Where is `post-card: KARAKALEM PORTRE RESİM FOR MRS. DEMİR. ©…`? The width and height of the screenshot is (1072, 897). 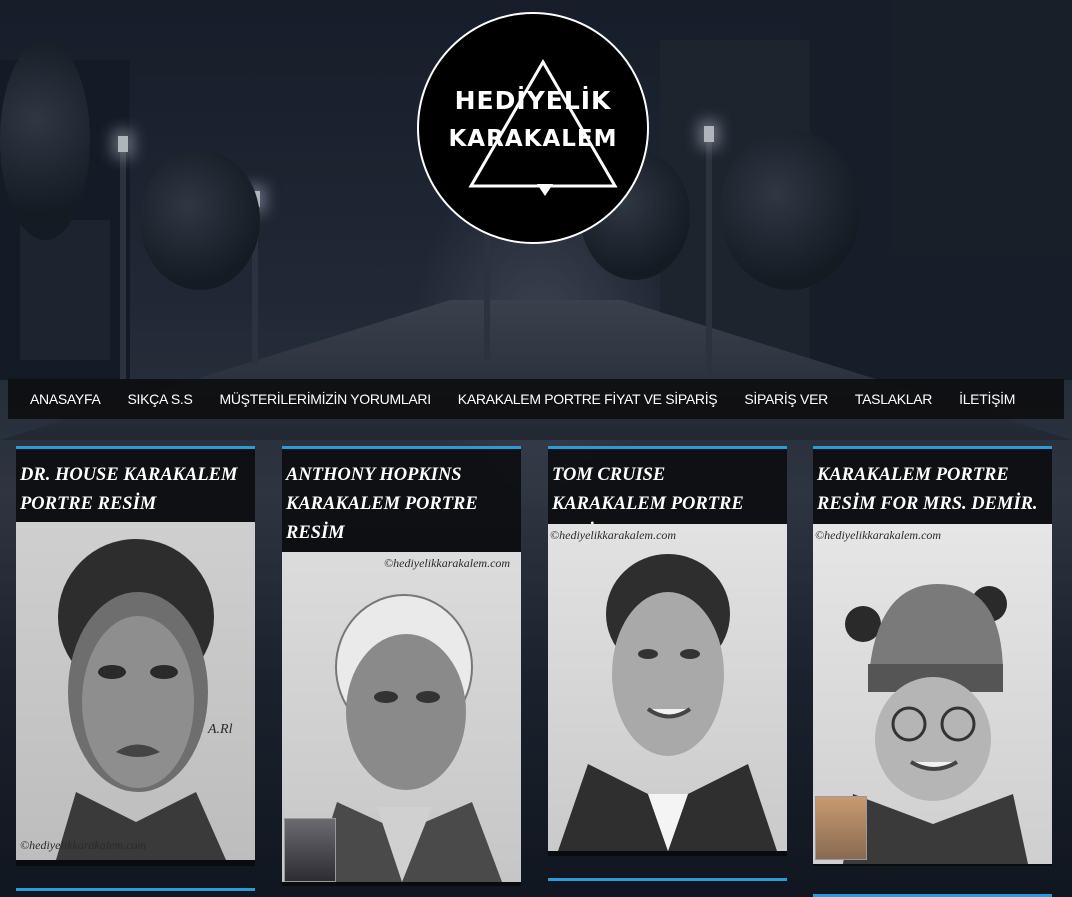
post-card: KARAKALEM PORTRE RESİM FOR MRS. DEMİR. ©… is located at coordinates (932, 656).